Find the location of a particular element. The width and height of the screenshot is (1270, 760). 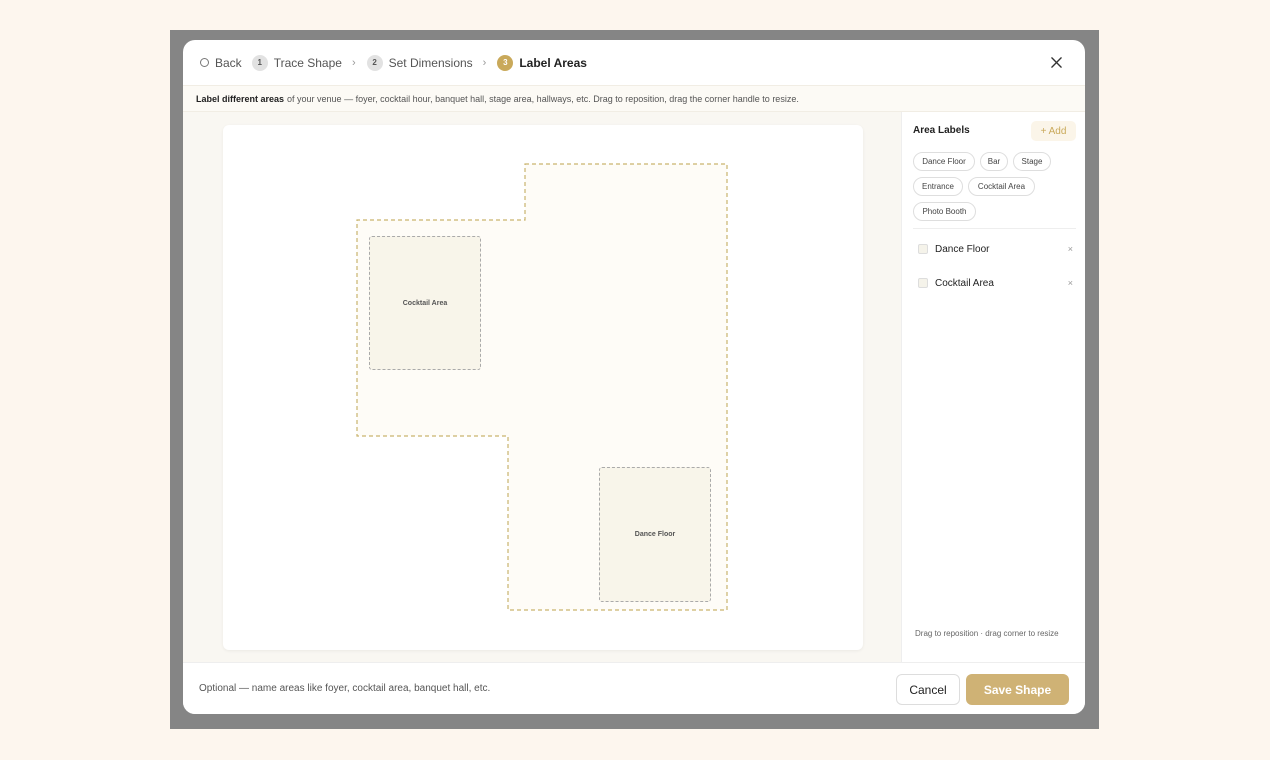

back-button: Back is located at coordinates (221, 63).